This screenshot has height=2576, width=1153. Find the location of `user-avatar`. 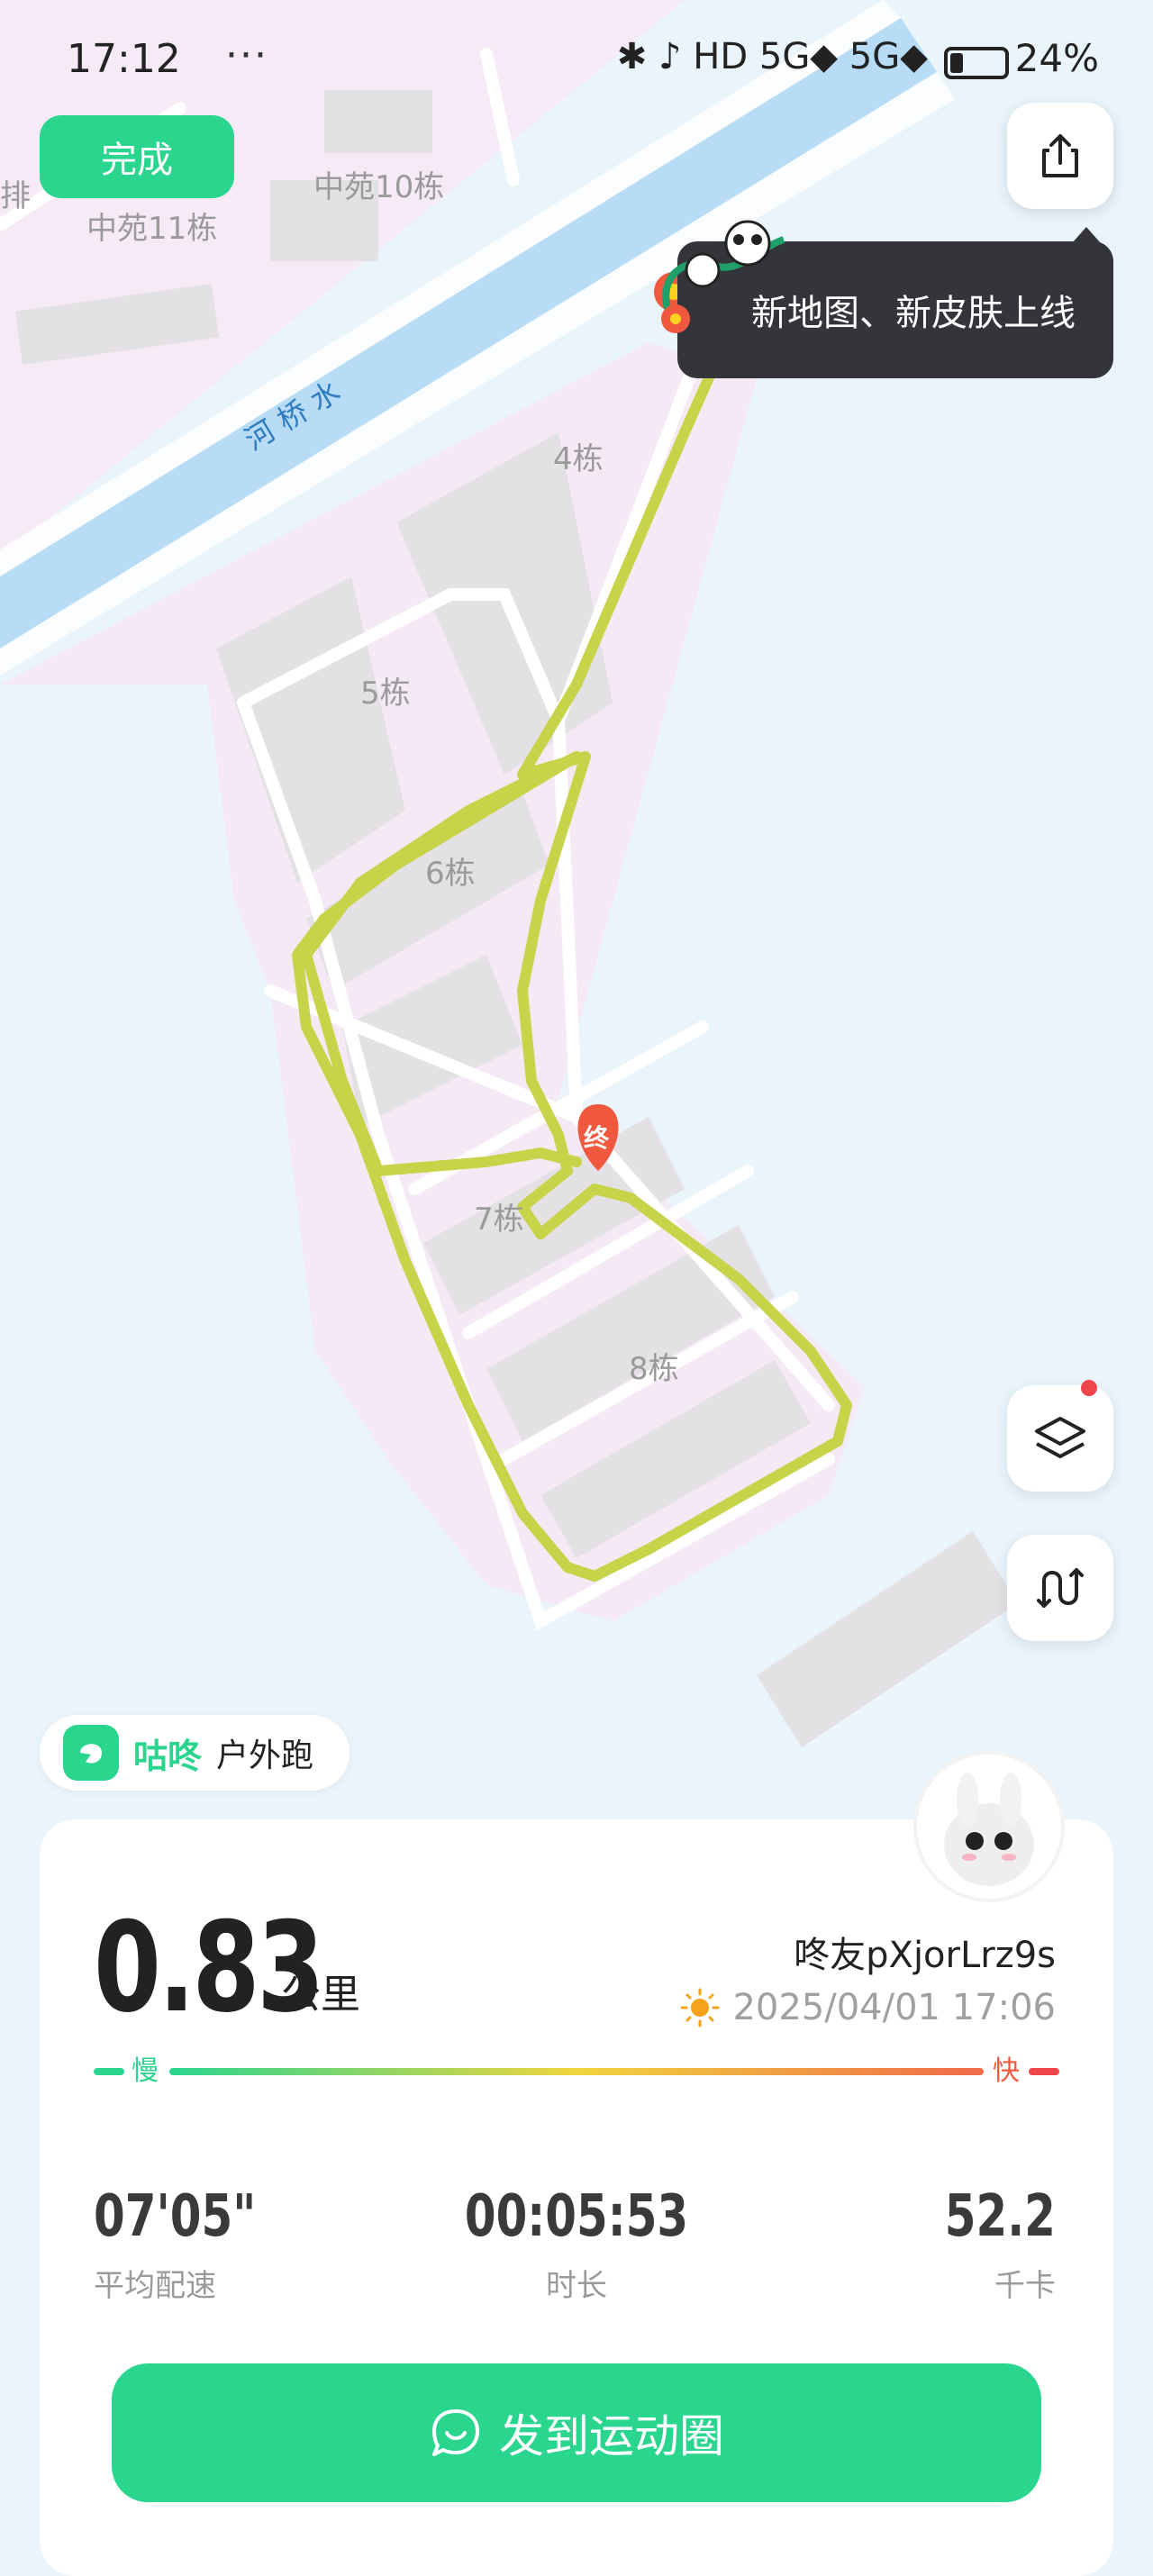

user-avatar is located at coordinates (989, 1826).